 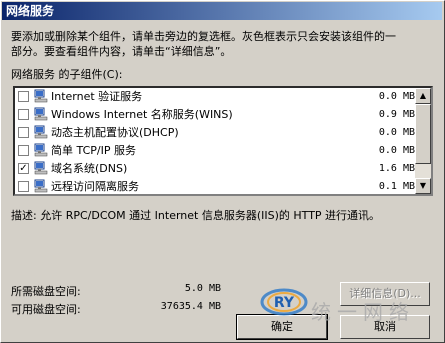 What do you see at coordinates (423, 96) in the screenshot?
I see `scroll-up-arrow-icon: ▲` at bounding box center [423, 96].